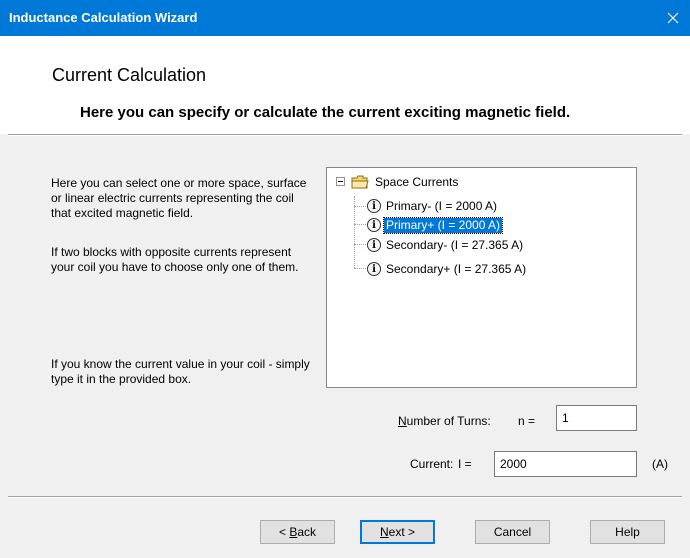 The width and height of the screenshot is (690, 558). I want to click on page-title: Current Calculation, so click(129, 75).